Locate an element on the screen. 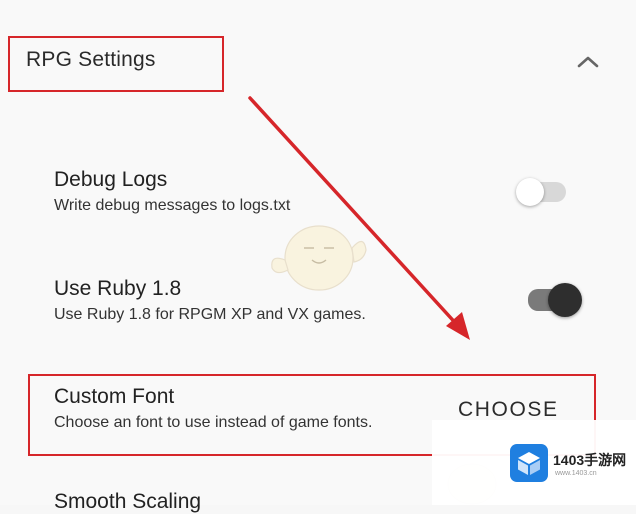  watermark-url: www.1403.cn is located at coordinates (576, 473).